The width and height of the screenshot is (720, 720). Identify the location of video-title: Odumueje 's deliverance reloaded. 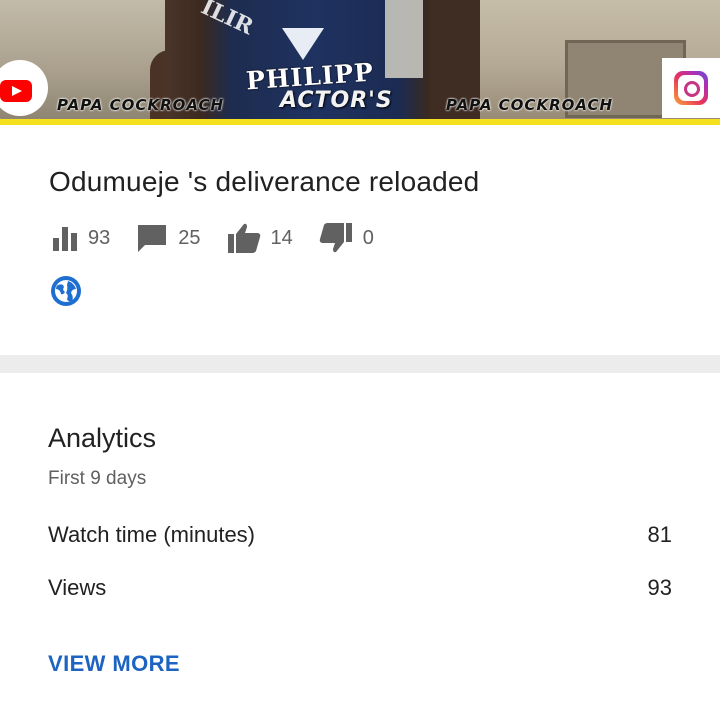
(264, 181).